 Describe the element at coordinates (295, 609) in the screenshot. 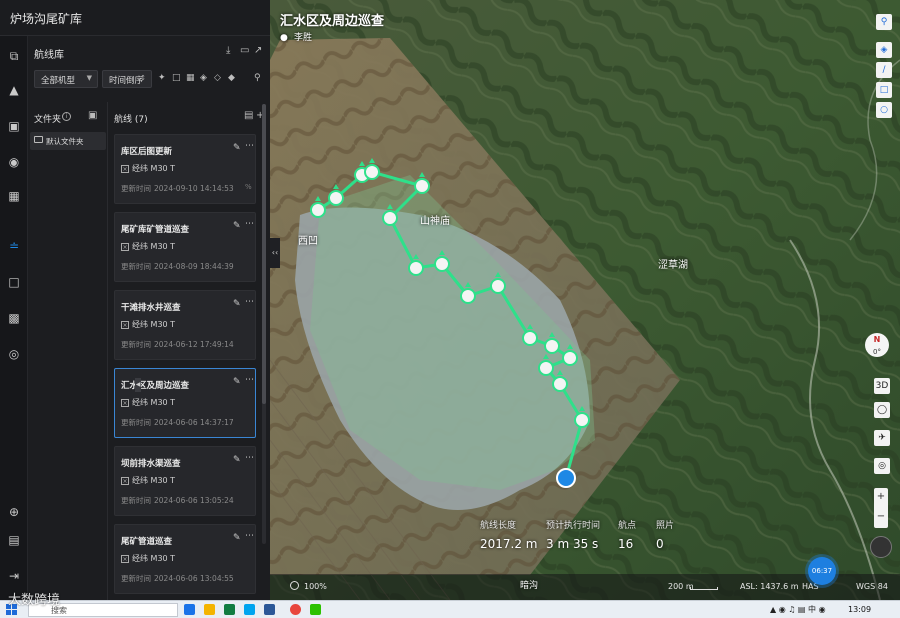

I see `chrome-icon` at that location.